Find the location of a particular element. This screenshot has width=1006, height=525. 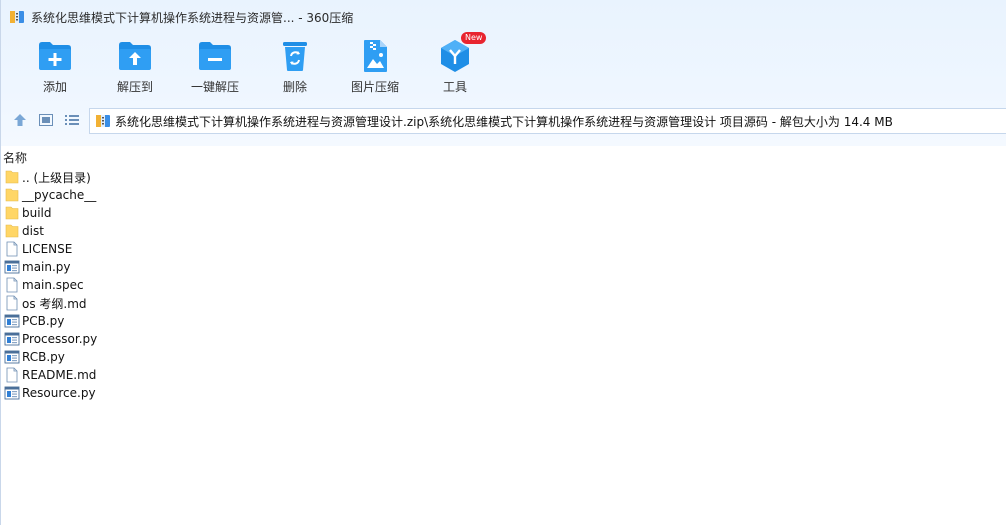

zip-archive-icon is located at coordinates (103, 121).